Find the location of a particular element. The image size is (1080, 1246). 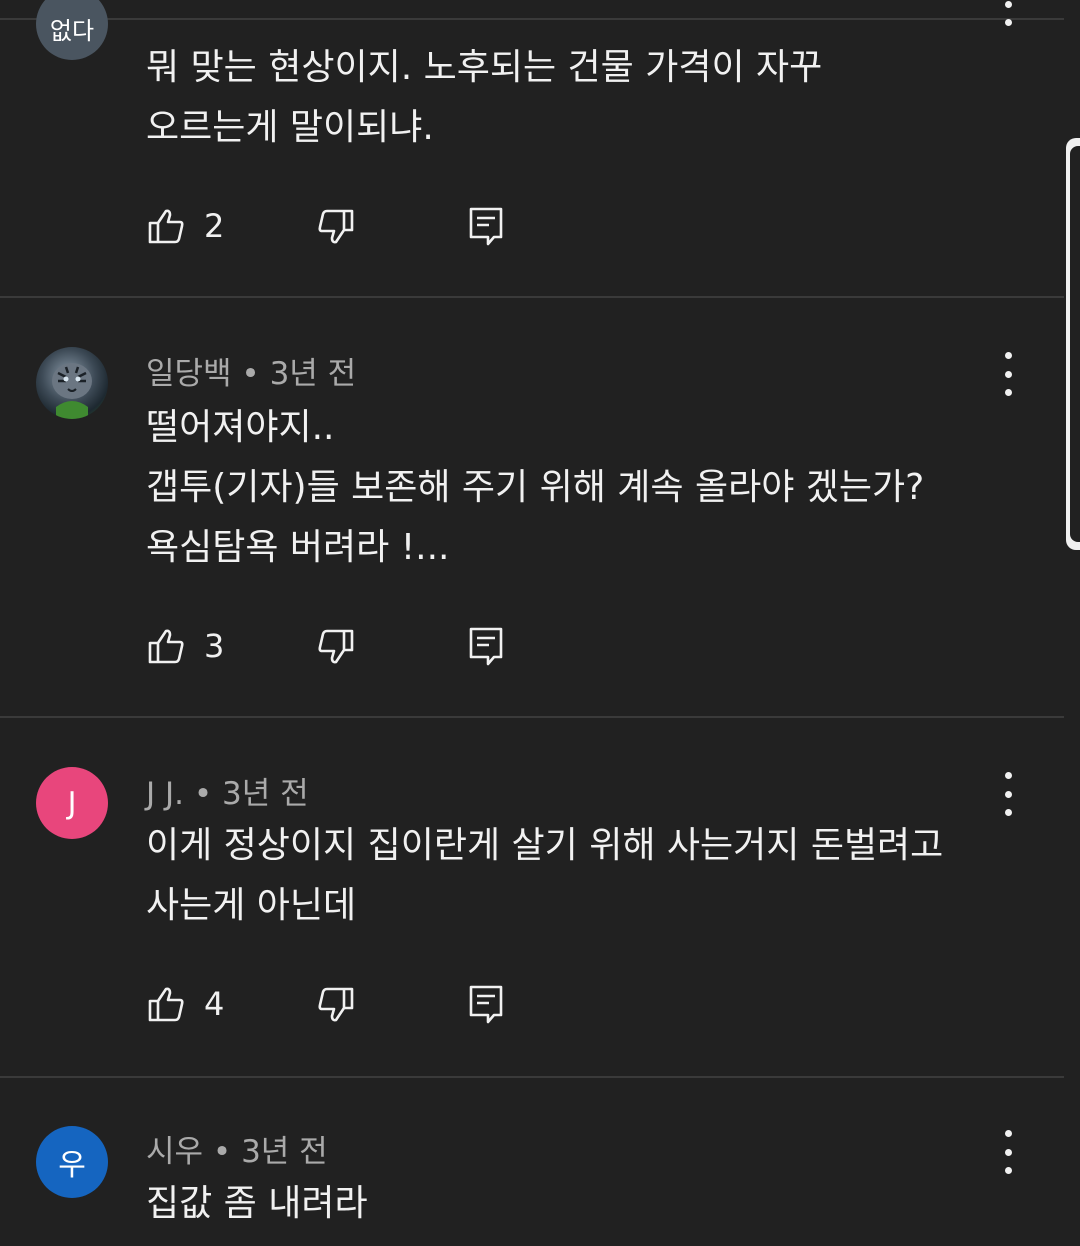

avatar: 없다 is located at coordinates (72, 30).